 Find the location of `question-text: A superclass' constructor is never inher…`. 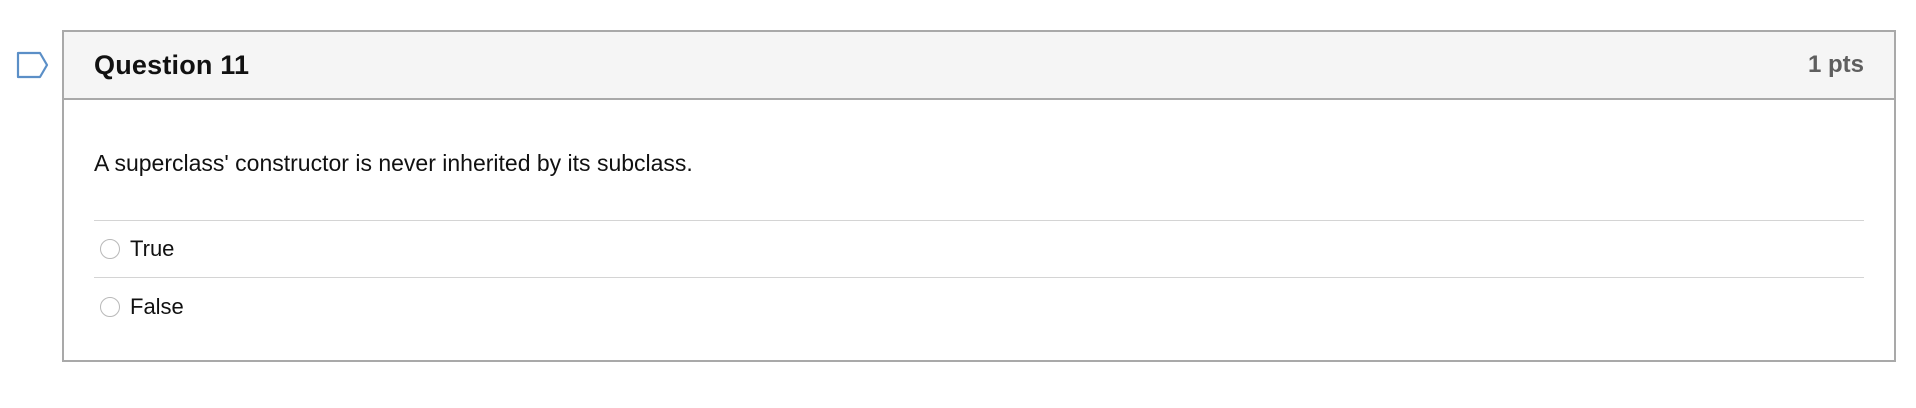

question-text: A superclass' constructor is never inher… is located at coordinates (393, 163).